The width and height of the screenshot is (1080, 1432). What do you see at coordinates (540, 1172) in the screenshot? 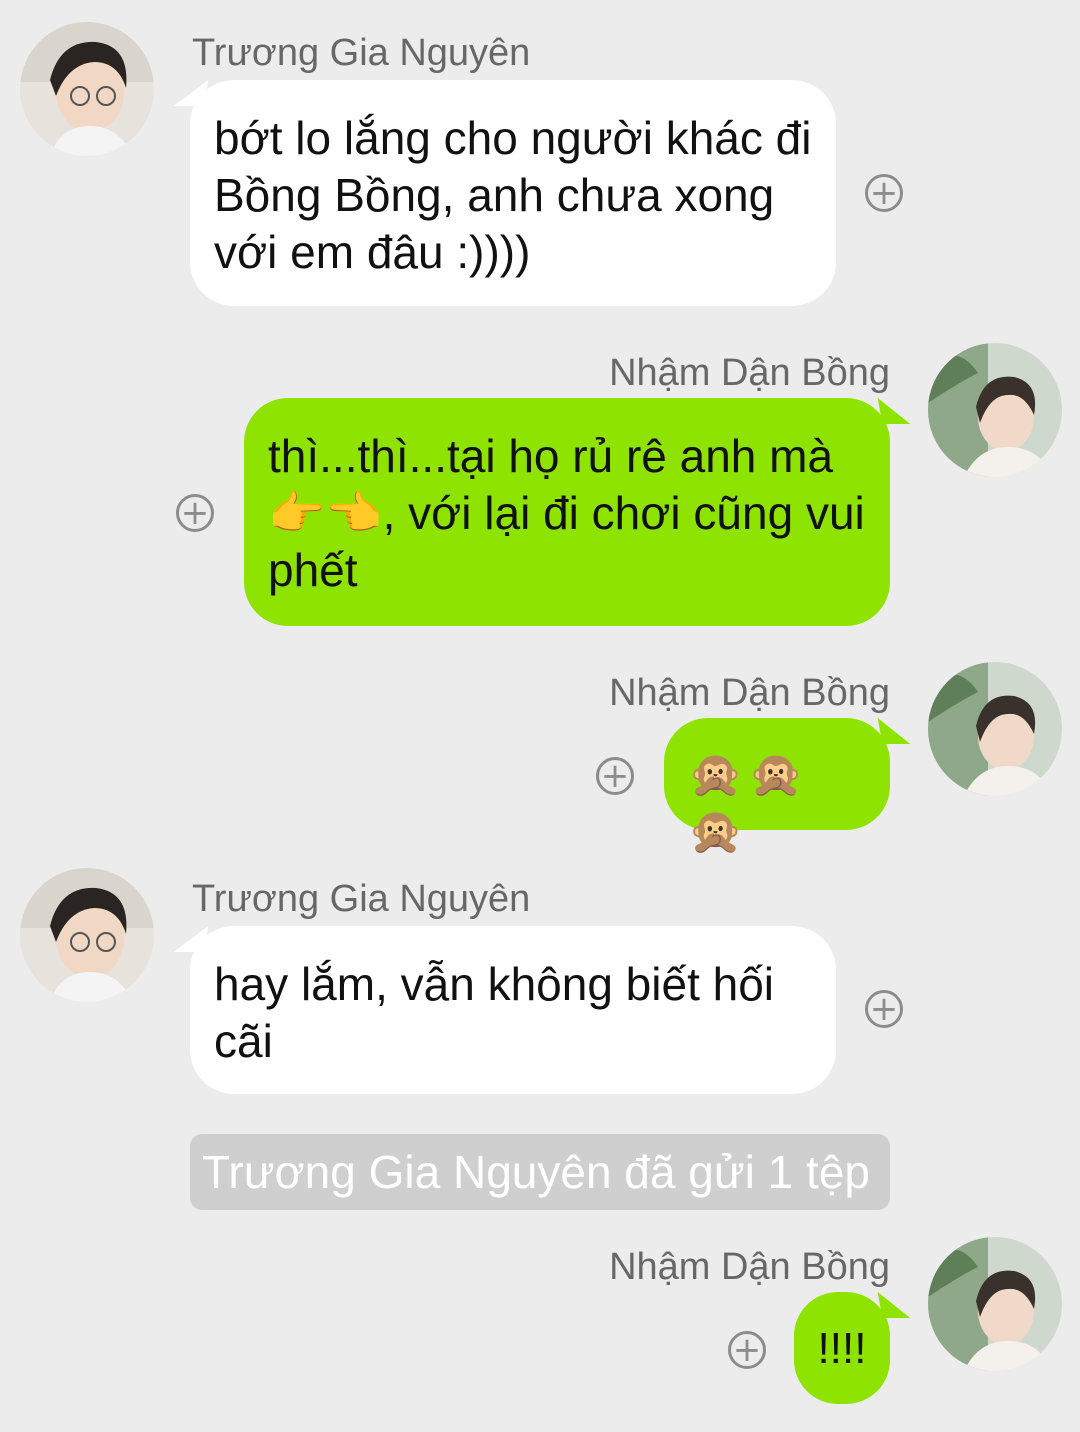
I see `file-sent-notice: Trương Gia Nguyên đã gửi 1 tệp` at bounding box center [540, 1172].